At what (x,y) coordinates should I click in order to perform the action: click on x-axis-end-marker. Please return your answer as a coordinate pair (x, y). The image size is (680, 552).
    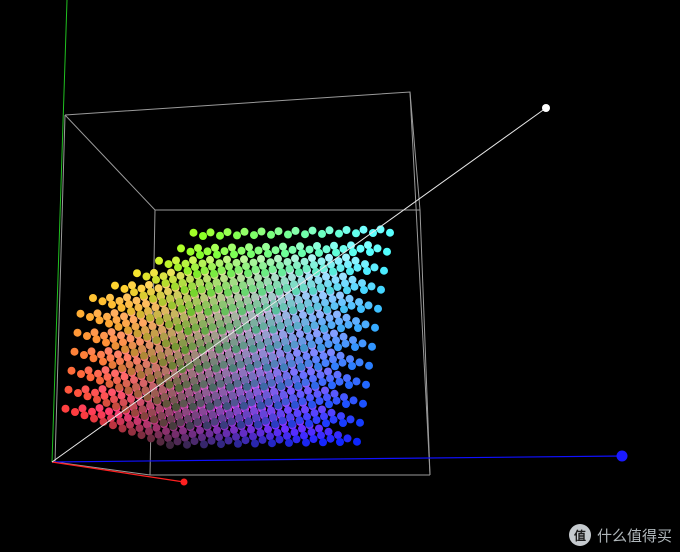
    Looking at the image, I should click on (184, 482).